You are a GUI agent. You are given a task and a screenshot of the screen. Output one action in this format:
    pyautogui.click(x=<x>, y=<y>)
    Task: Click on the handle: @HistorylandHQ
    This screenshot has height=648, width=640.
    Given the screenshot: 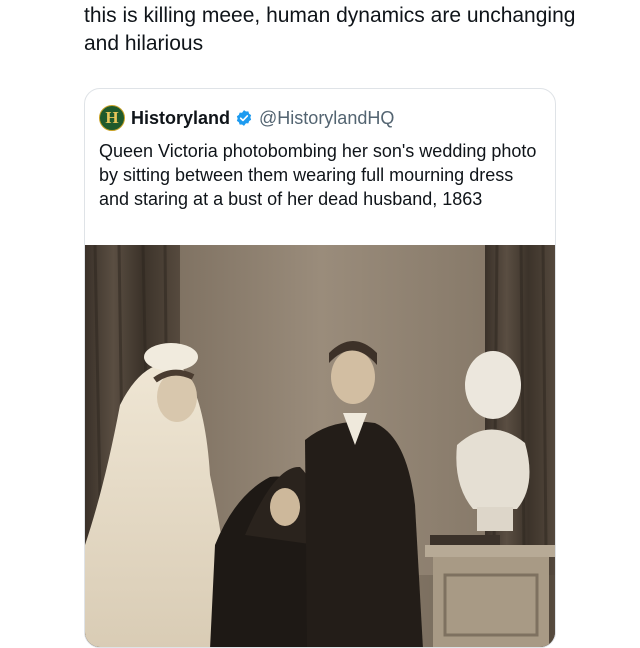 What is the action you would take?
    pyautogui.click(x=326, y=118)
    